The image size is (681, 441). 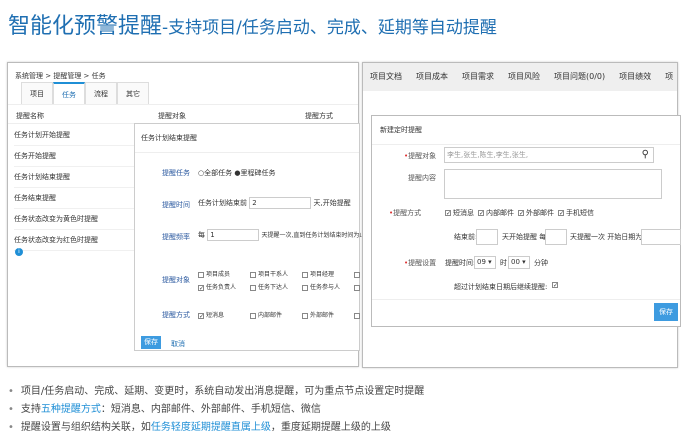 I want to click on target-checkbox-item: 任务下达人, so click(x=276, y=286).